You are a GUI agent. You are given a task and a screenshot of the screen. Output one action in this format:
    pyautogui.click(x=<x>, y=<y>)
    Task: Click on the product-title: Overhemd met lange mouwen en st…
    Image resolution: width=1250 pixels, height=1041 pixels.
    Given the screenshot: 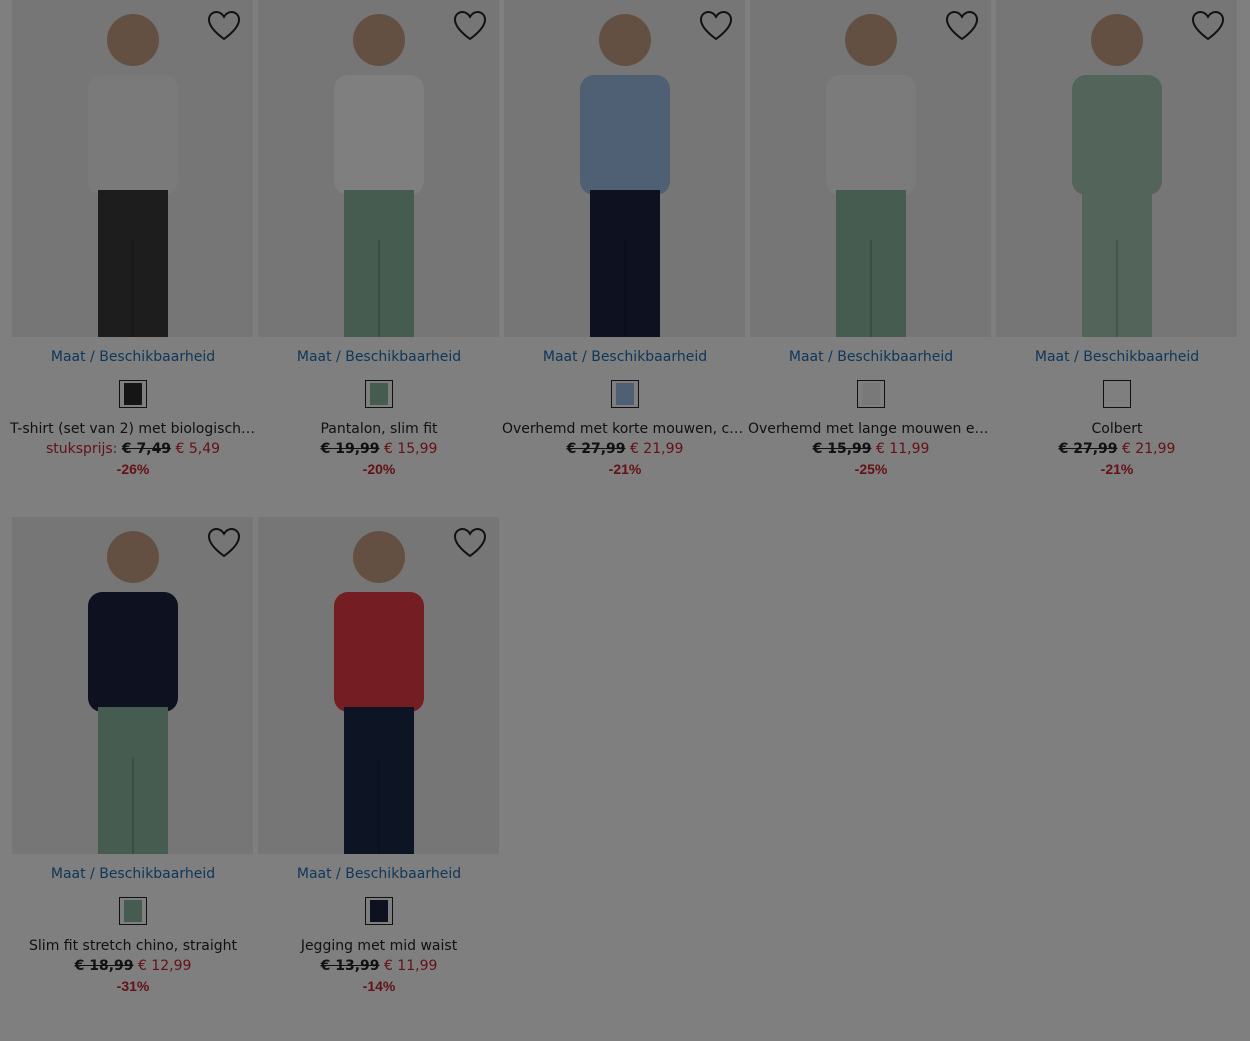 What is the action you would take?
    pyautogui.click(x=871, y=429)
    